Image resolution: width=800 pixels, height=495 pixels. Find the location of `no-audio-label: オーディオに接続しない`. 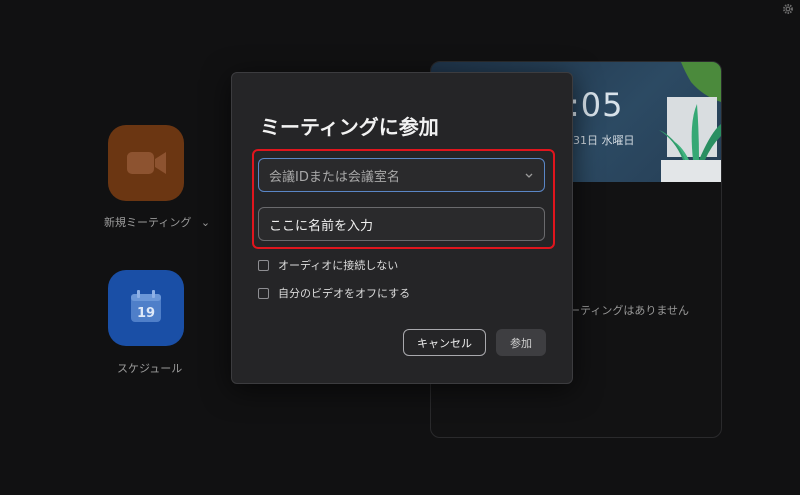

no-audio-label: オーディオに接続しない is located at coordinates (338, 265).